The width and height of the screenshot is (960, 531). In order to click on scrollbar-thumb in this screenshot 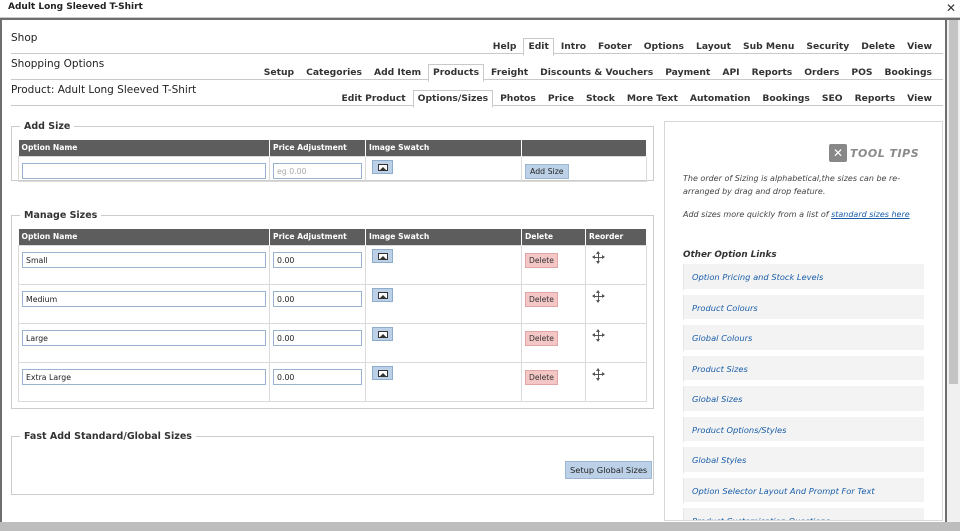, I will do `click(953, 202)`.